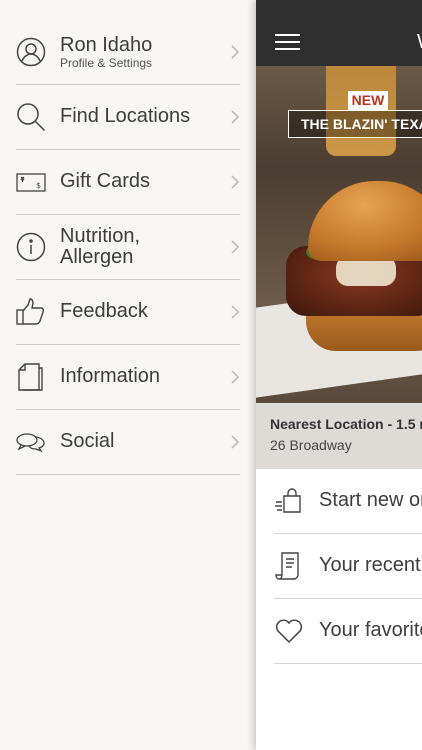  I want to click on document-icon, so click(31, 377).